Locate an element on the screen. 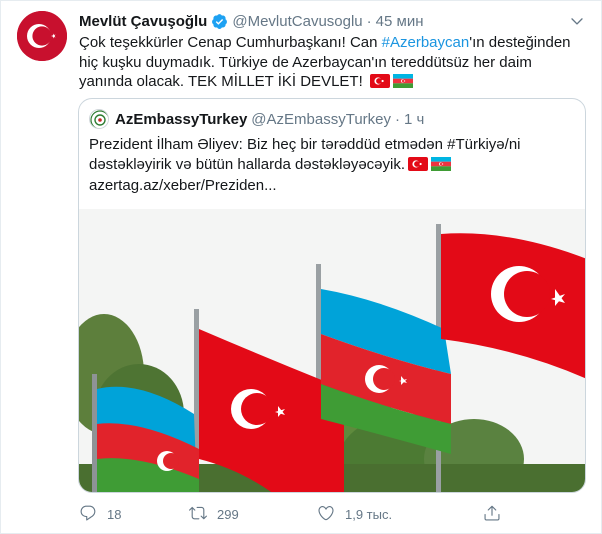 The width and height of the screenshot is (602, 534). retweet-button: 299 is located at coordinates (214, 514).